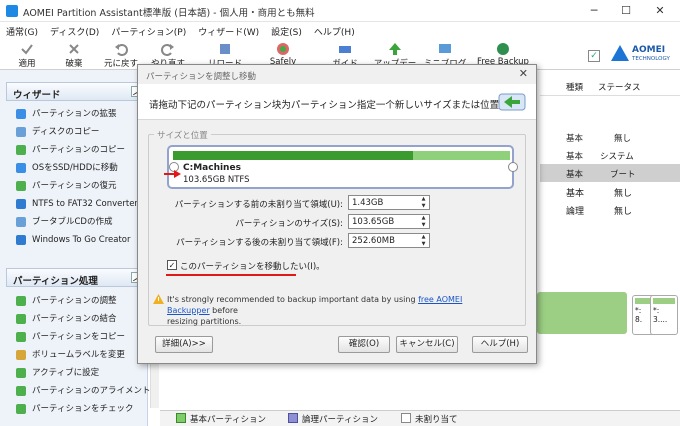 The height and width of the screenshot is (426, 680). Describe the element at coordinates (594, 56) in the screenshot. I see `toolbar-checkbox: ✓` at that location.